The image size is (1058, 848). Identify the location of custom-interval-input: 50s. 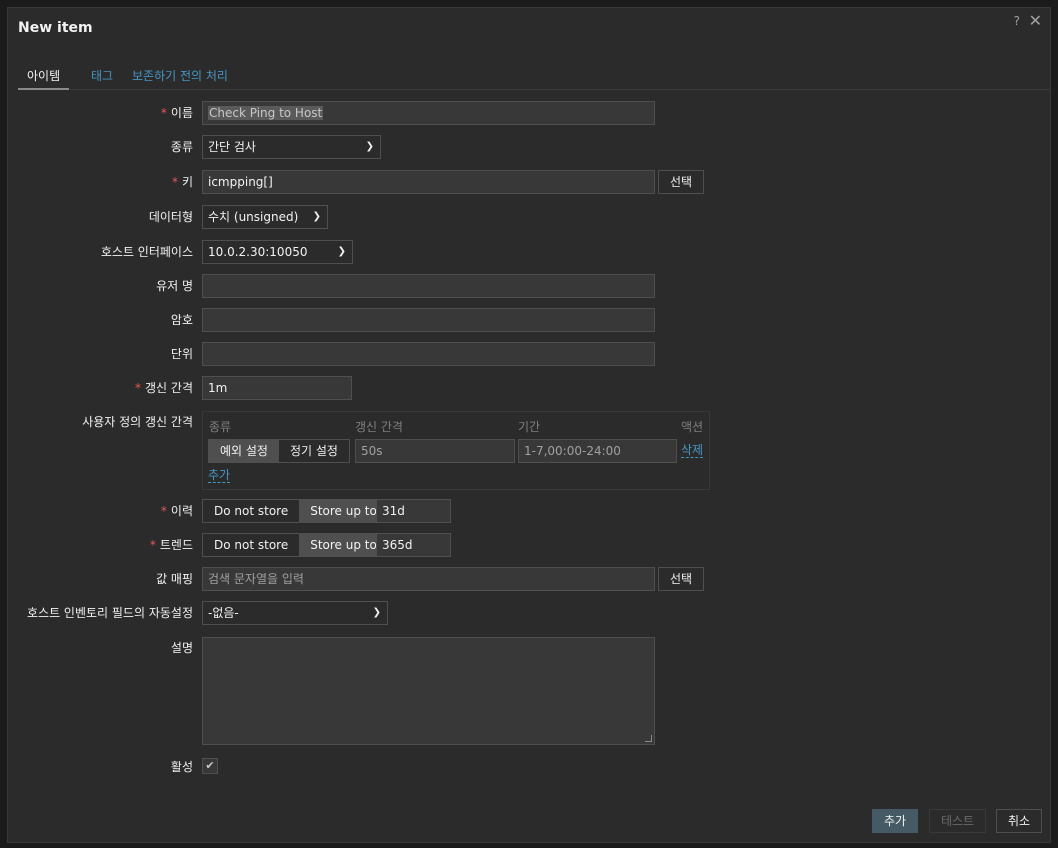
(435, 451).